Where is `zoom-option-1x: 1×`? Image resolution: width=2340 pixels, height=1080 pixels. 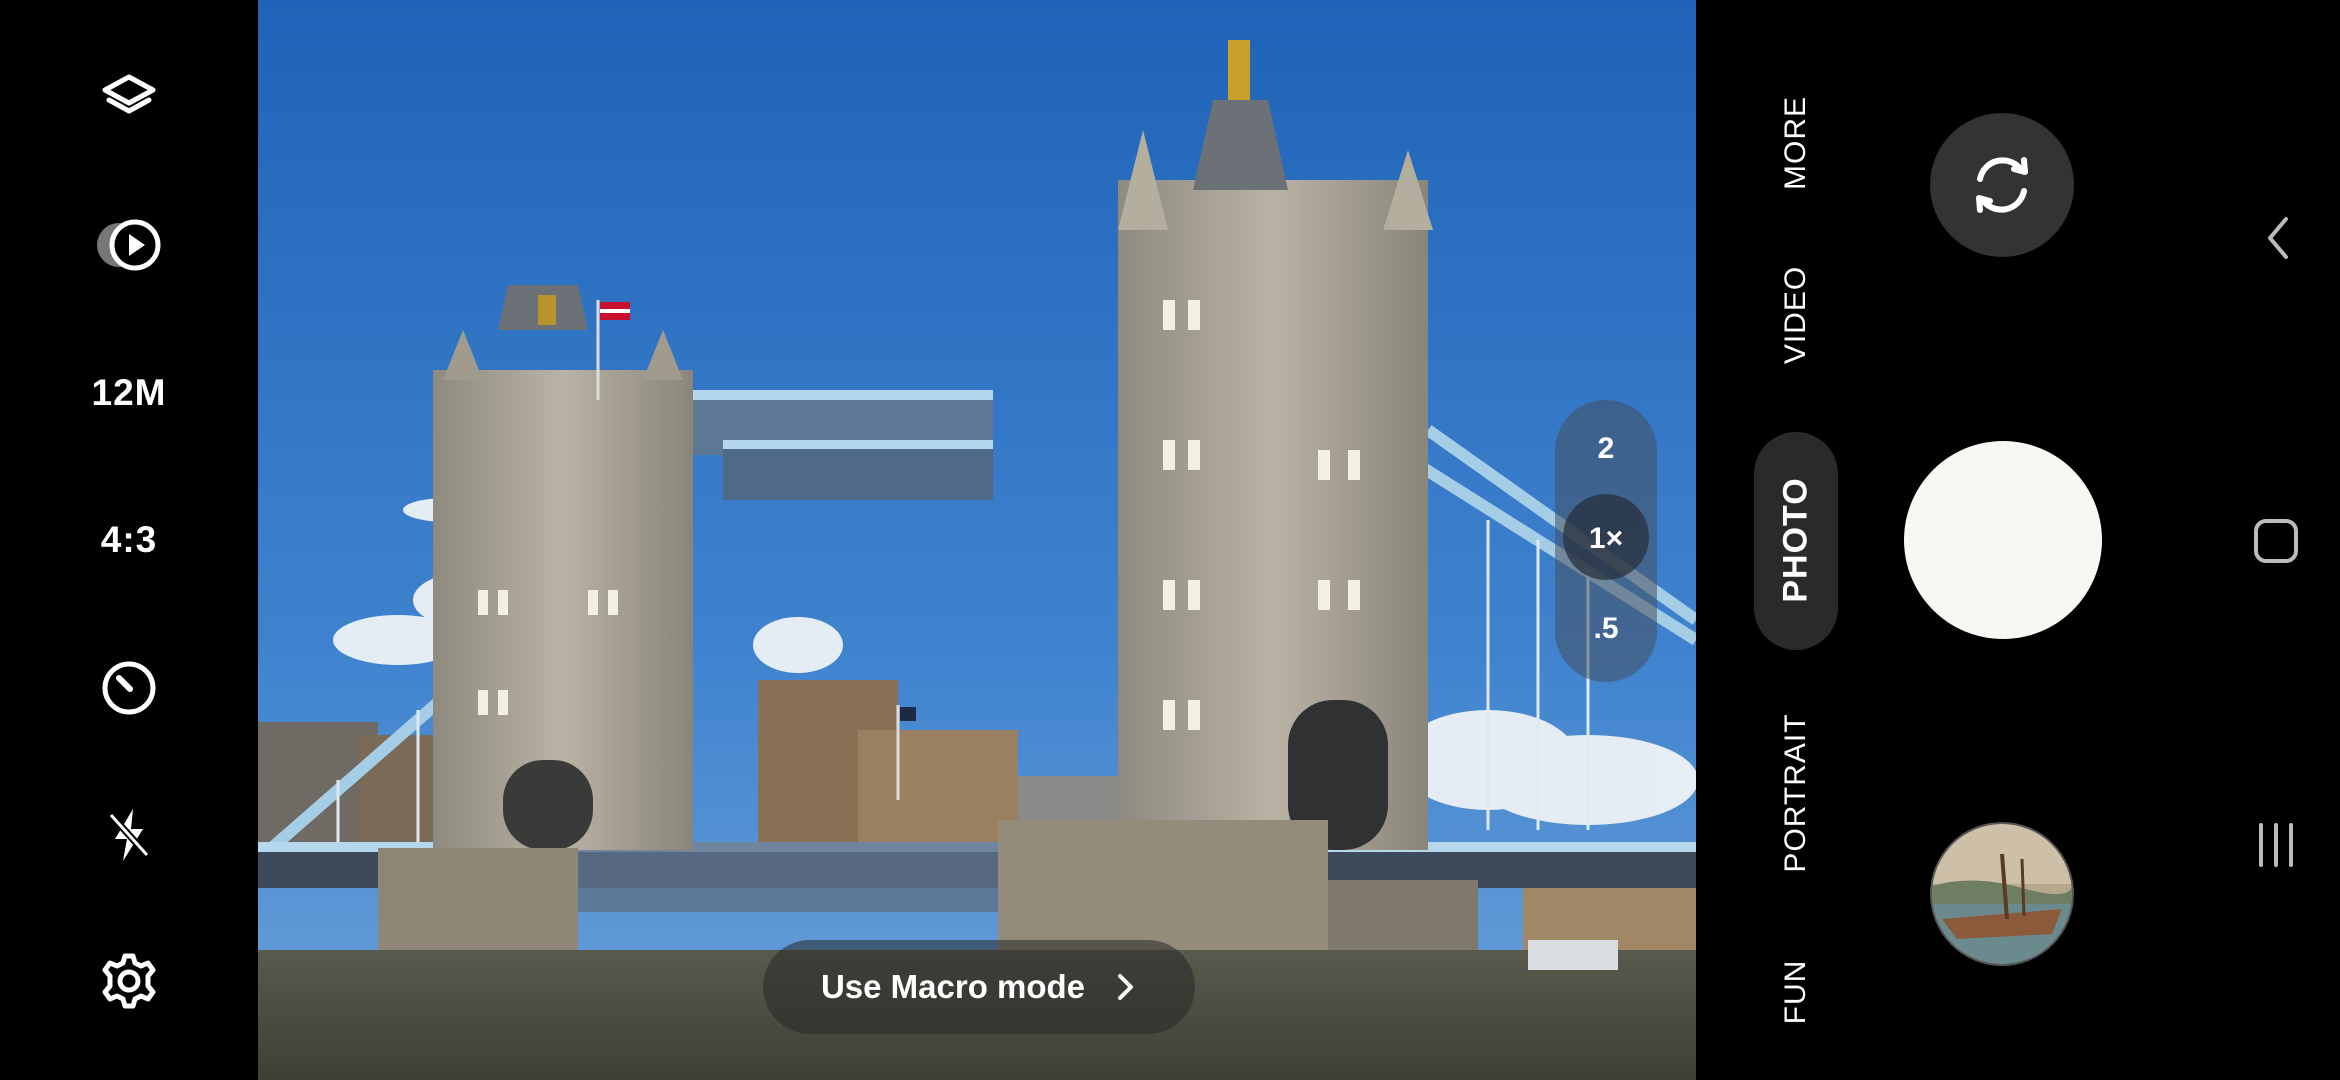
zoom-option-1x: 1× is located at coordinates (1606, 539).